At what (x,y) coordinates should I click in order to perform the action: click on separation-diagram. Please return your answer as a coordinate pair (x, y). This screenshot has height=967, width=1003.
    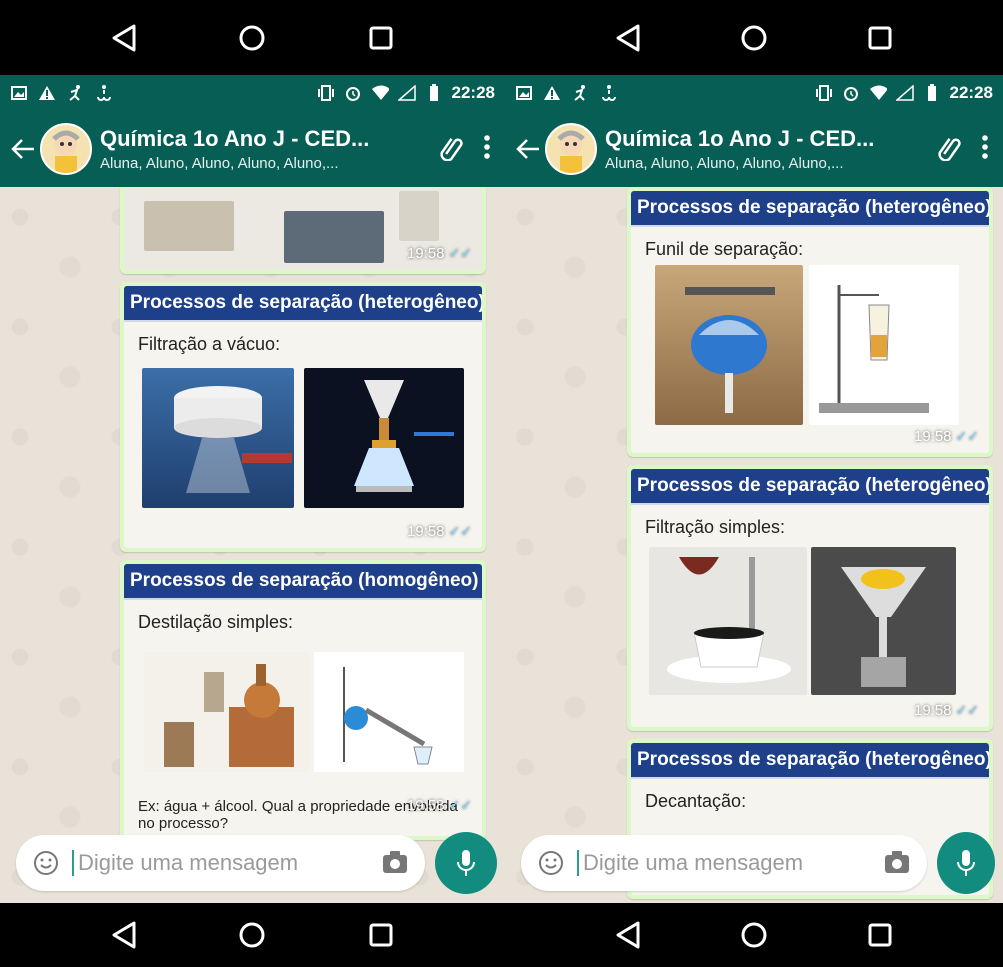
    Looking at the image, I should click on (884, 345).